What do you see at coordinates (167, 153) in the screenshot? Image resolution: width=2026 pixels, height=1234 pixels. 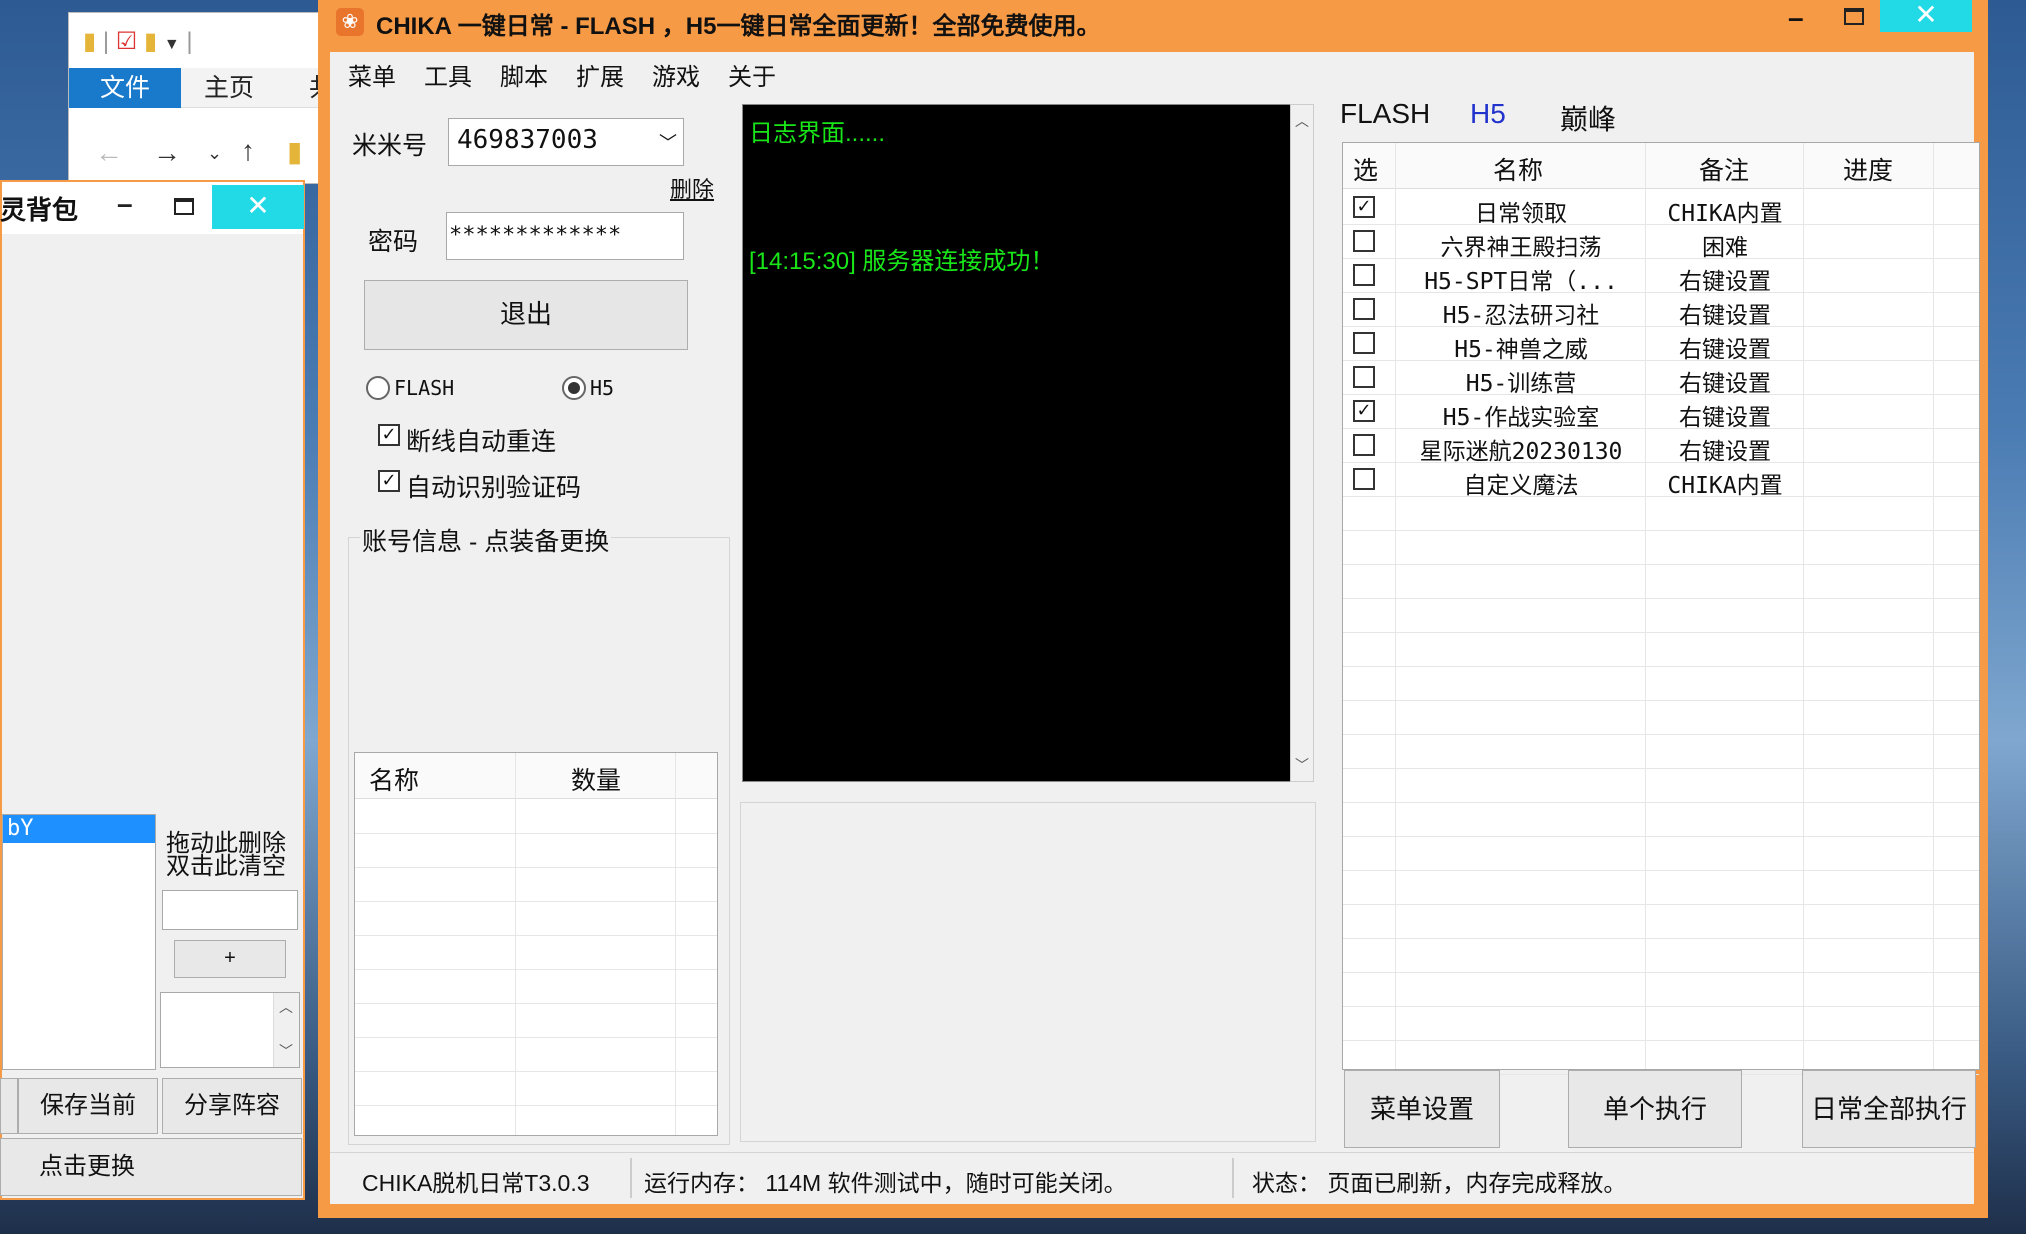 I see `forward-arrow-icon: →` at bounding box center [167, 153].